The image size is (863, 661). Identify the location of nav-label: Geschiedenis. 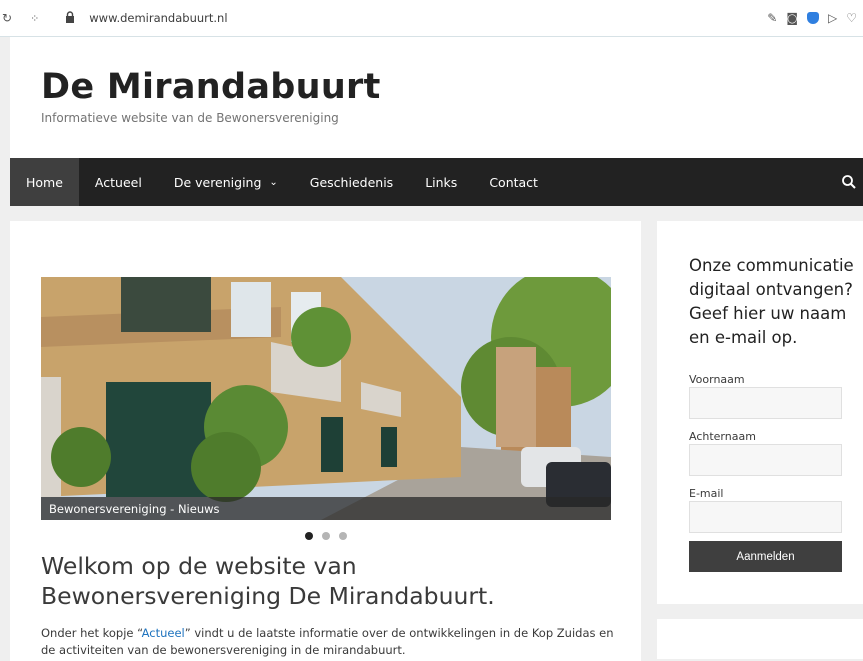
(351, 182).